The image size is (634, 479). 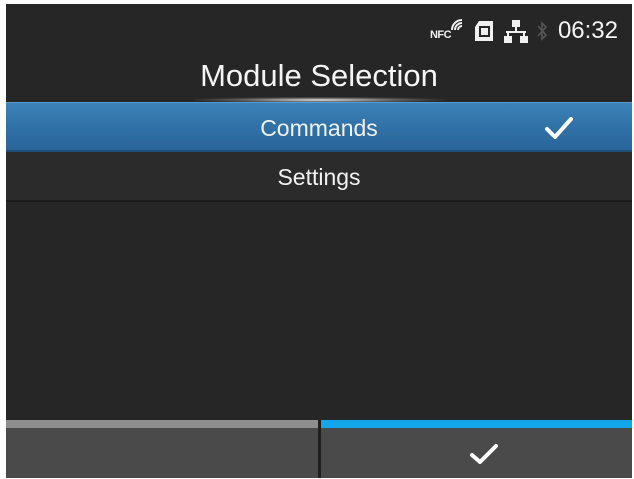 What do you see at coordinates (319, 75) in the screenshot?
I see `page-title: Module Selection` at bounding box center [319, 75].